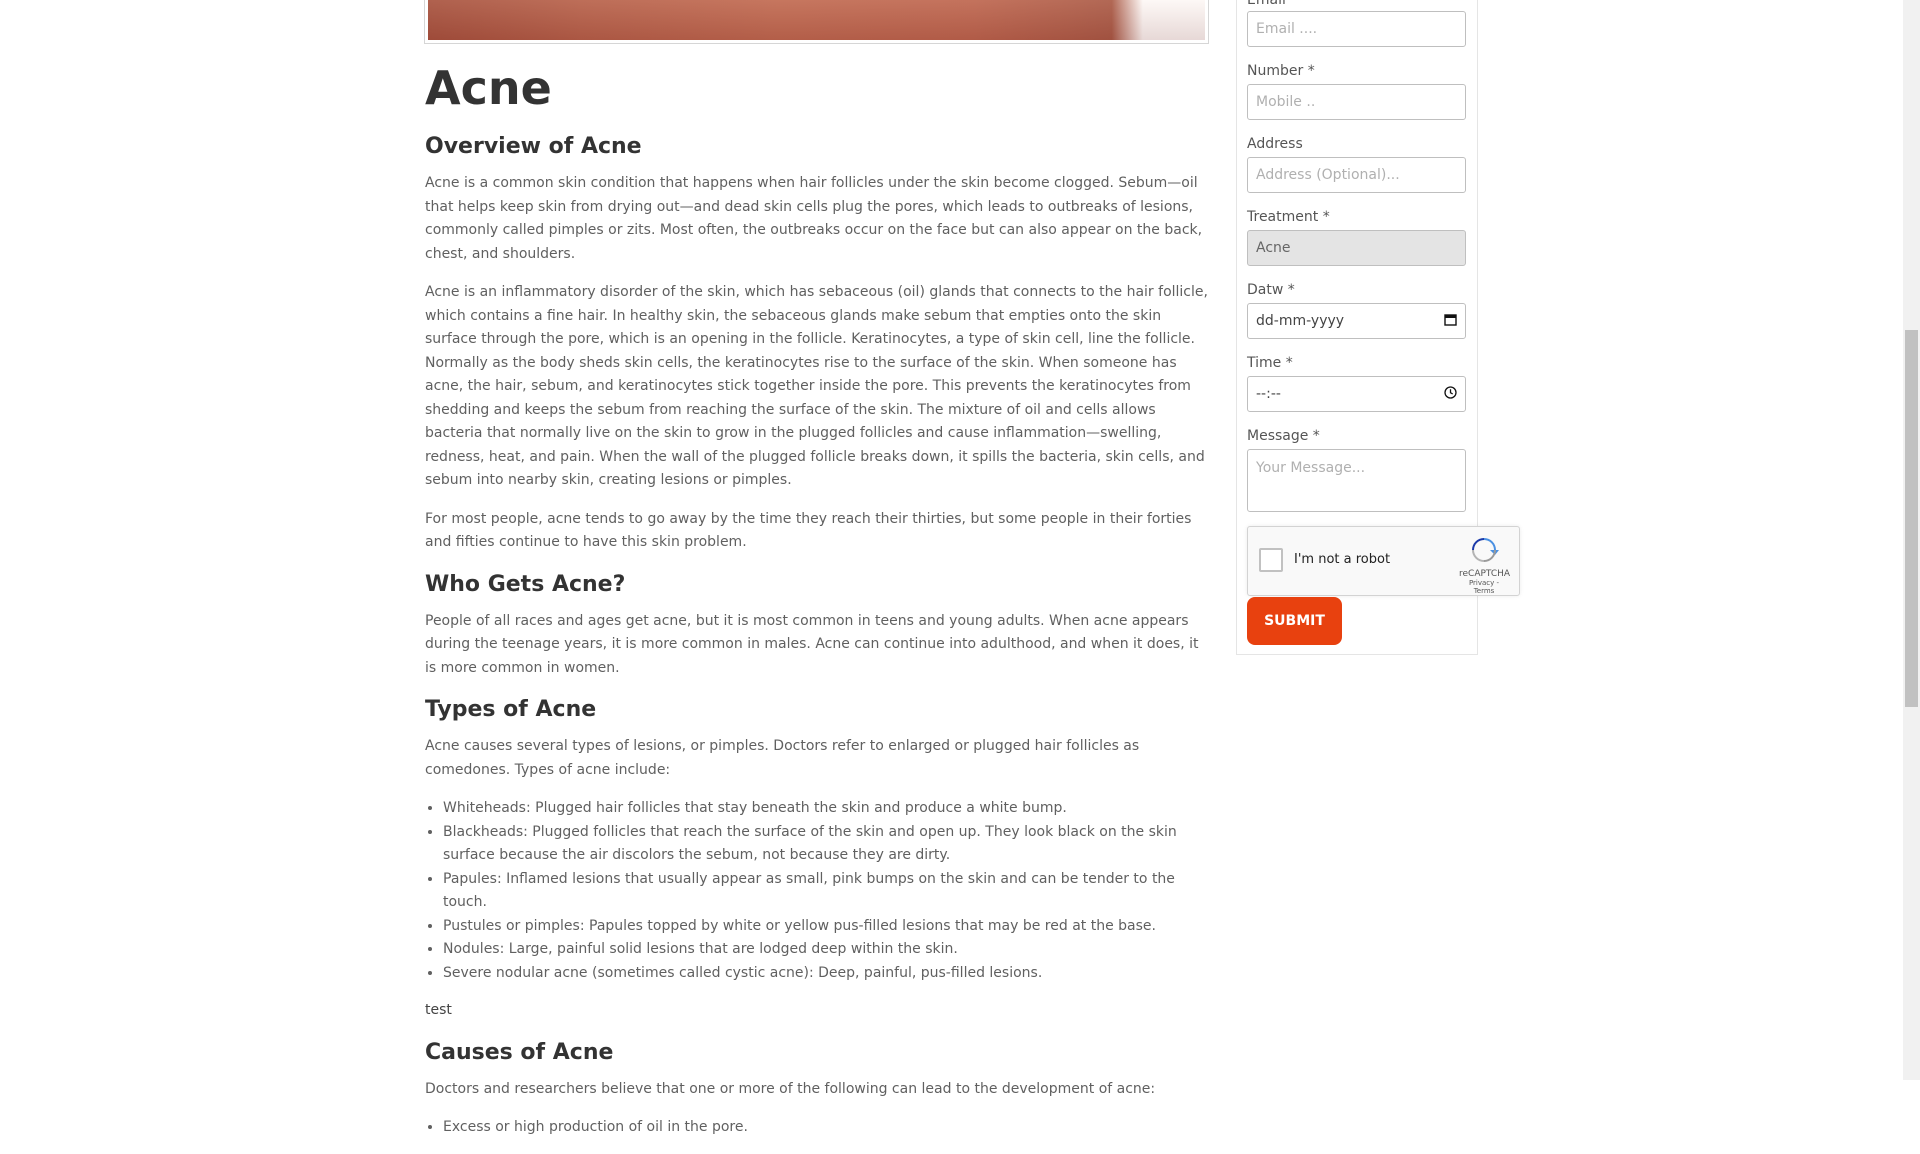  What do you see at coordinates (1268, 394) in the screenshot?
I see `time-field-value: --:--` at bounding box center [1268, 394].